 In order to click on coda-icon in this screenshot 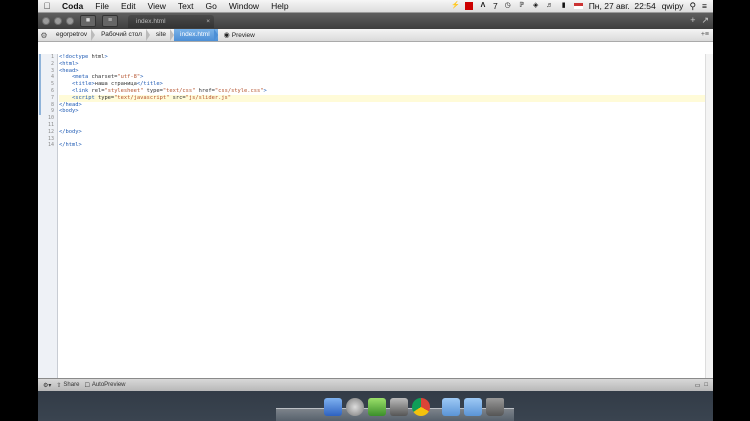, I will do `click(377, 407)`.